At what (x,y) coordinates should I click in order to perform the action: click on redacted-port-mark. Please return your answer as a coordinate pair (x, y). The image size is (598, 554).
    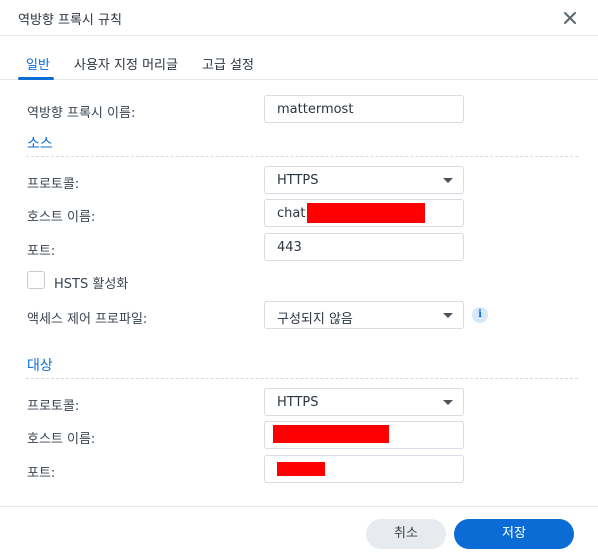
    Looking at the image, I should click on (301, 469).